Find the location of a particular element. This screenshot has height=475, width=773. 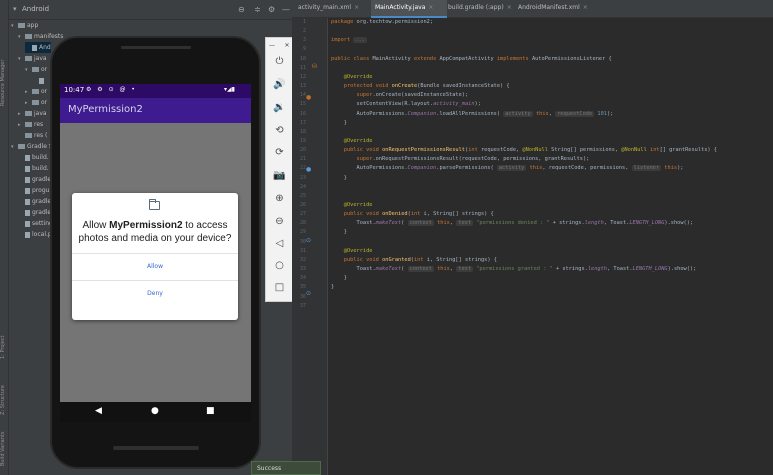

tree-item: ▾ or is located at coordinates (36, 69).